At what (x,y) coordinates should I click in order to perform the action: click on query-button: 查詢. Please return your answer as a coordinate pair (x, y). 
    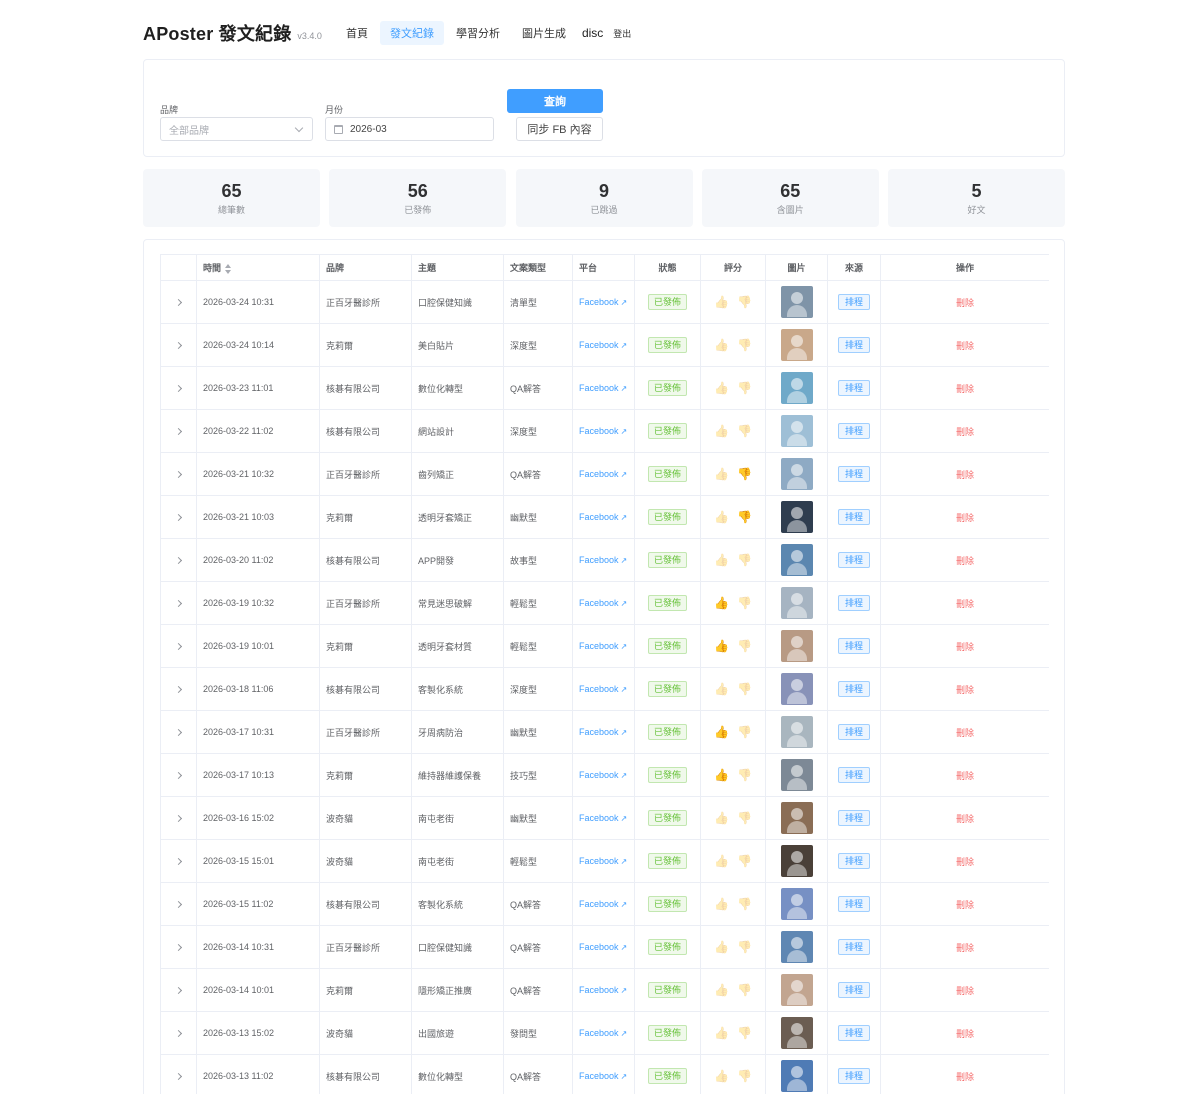
    Looking at the image, I should click on (555, 101).